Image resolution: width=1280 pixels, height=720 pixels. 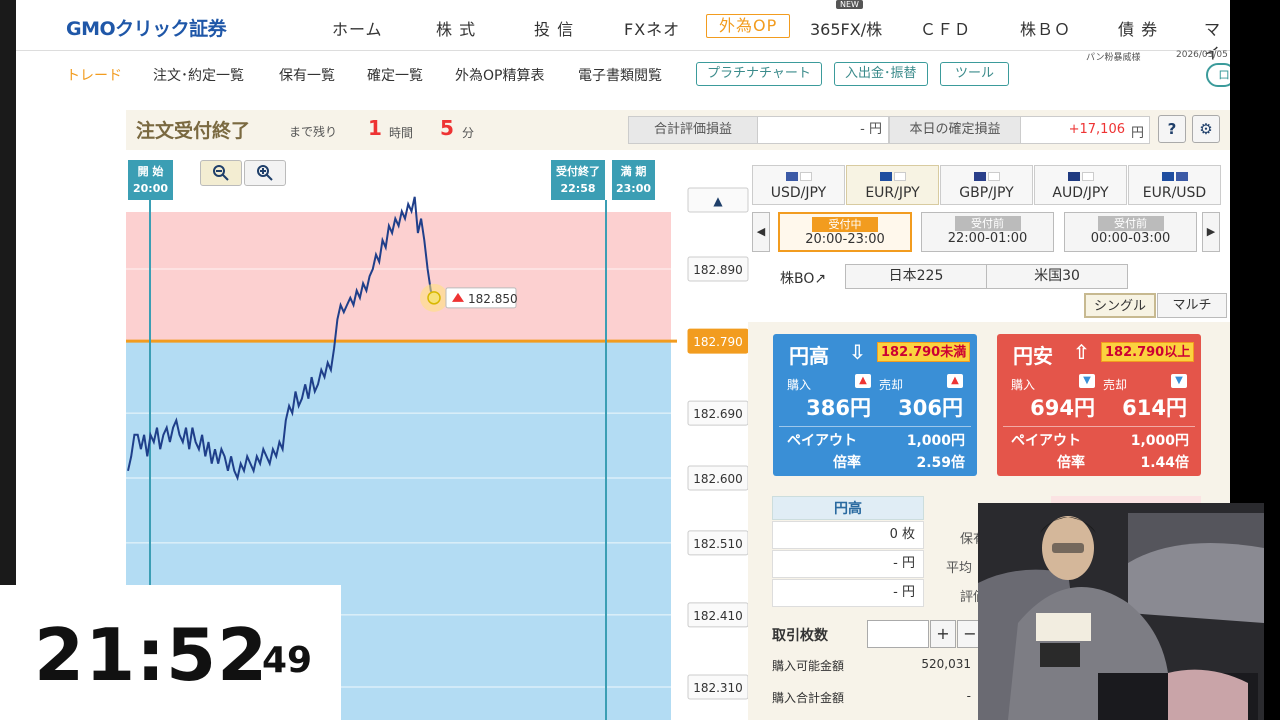 I want to click on subnav-confirmed: 確定一覧, so click(x=395, y=75).